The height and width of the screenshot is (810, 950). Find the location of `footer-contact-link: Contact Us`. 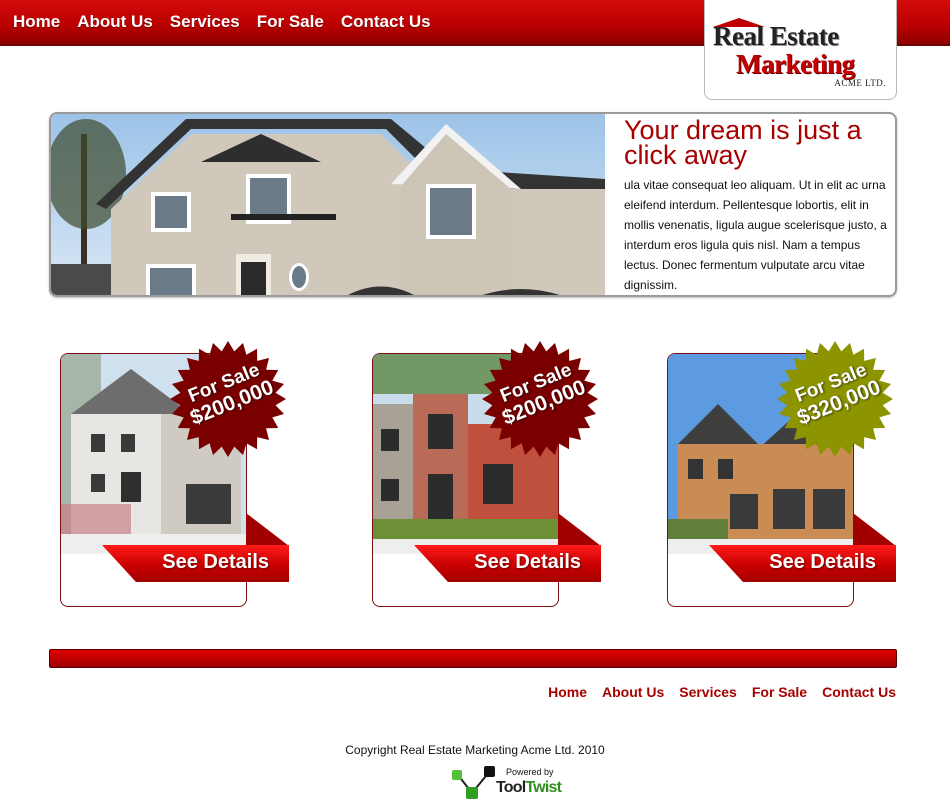

footer-contact-link: Contact Us is located at coordinates (859, 692).